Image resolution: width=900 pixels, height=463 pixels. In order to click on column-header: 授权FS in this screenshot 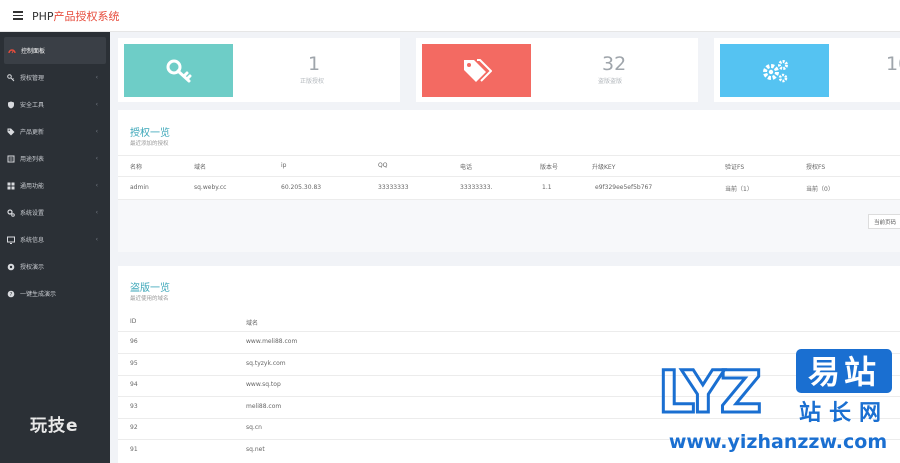, I will do `click(816, 167)`.